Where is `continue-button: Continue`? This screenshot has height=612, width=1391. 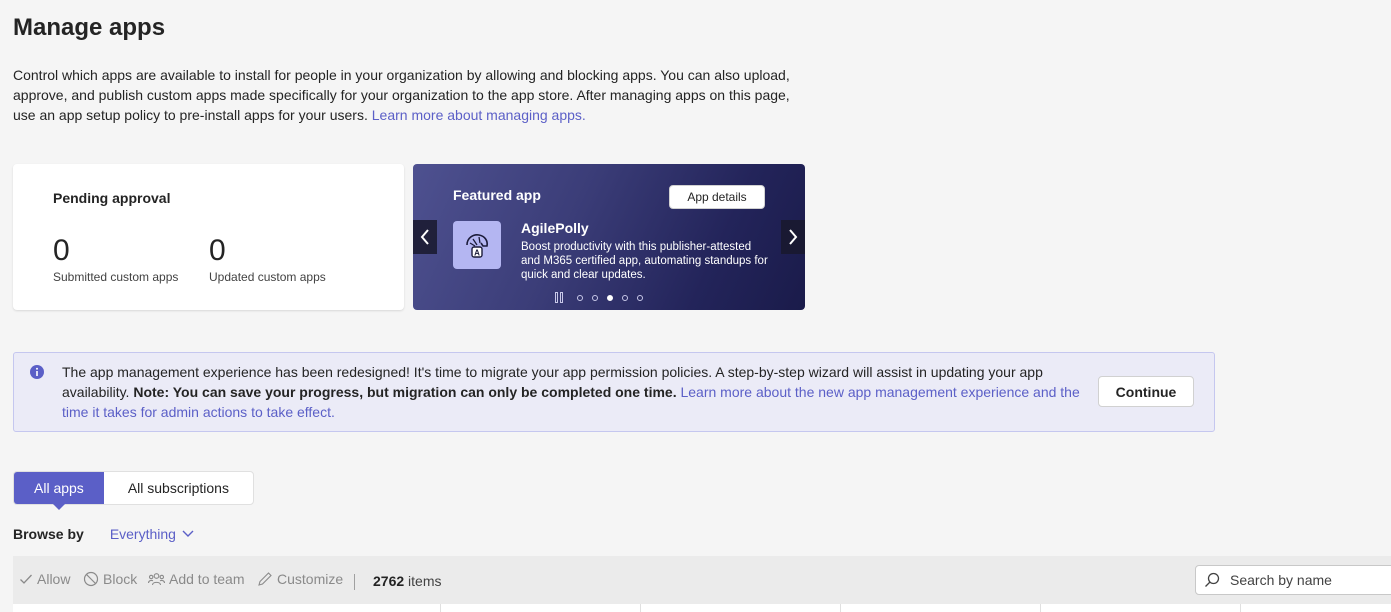
continue-button: Continue is located at coordinates (1146, 391).